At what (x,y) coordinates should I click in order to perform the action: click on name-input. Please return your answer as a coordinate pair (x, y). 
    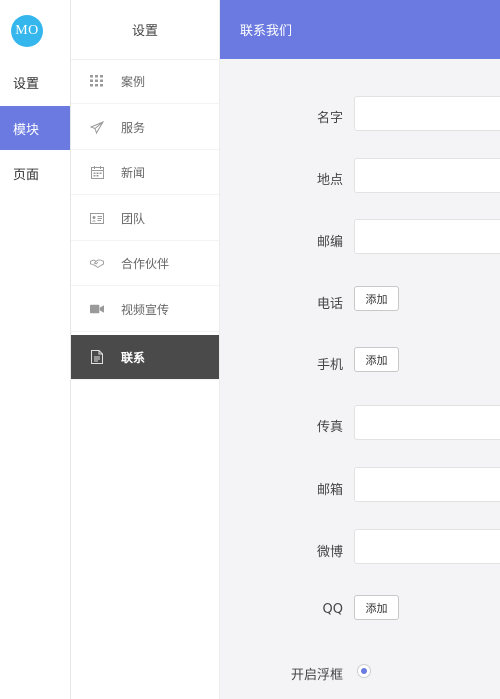
    Looking at the image, I should click on (427, 113).